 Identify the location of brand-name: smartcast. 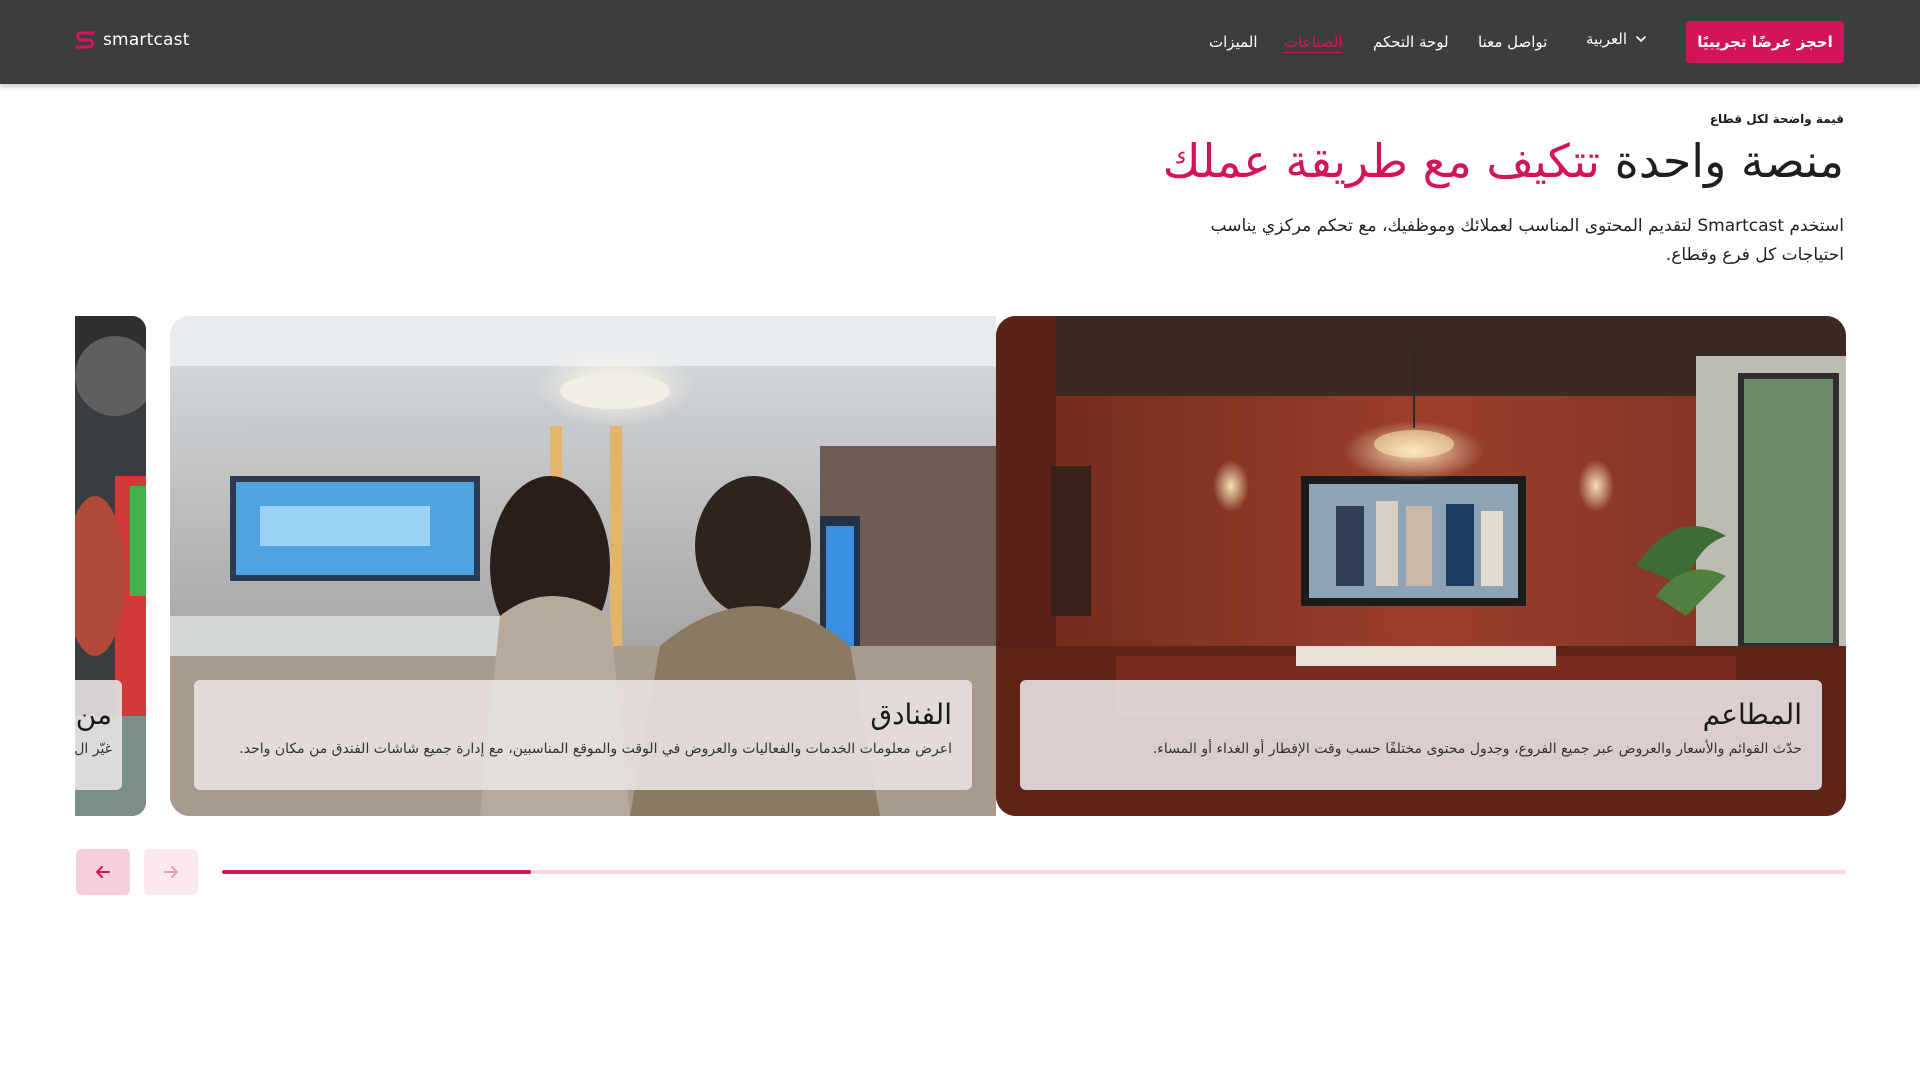
(146, 40).